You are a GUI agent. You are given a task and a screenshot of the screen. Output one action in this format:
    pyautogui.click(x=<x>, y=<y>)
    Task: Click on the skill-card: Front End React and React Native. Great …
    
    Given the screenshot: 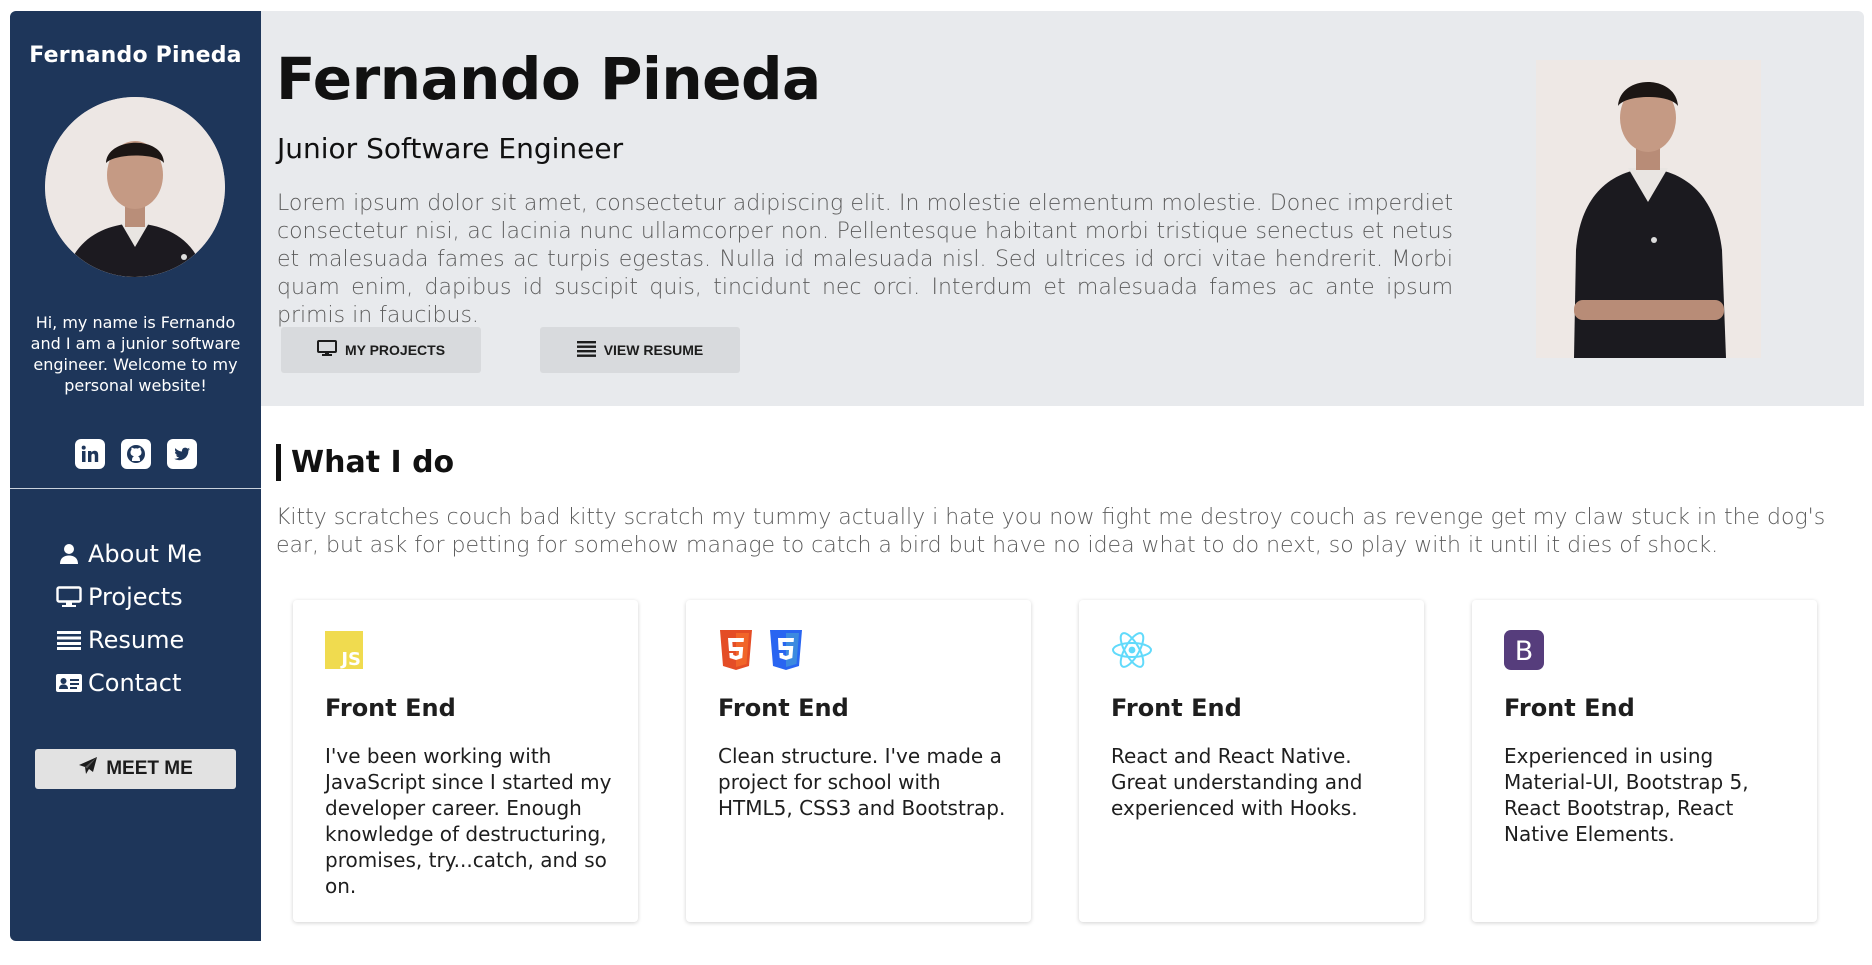 What is the action you would take?
    pyautogui.click(x=1251, y=761)
    